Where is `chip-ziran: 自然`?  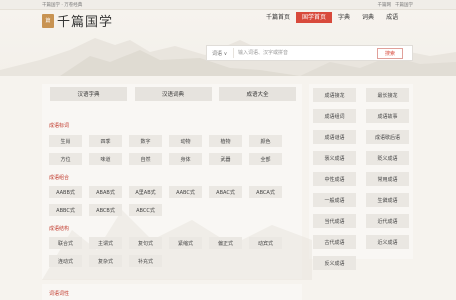 chip-ziran: 自然 is located at coordinates (145, 159).